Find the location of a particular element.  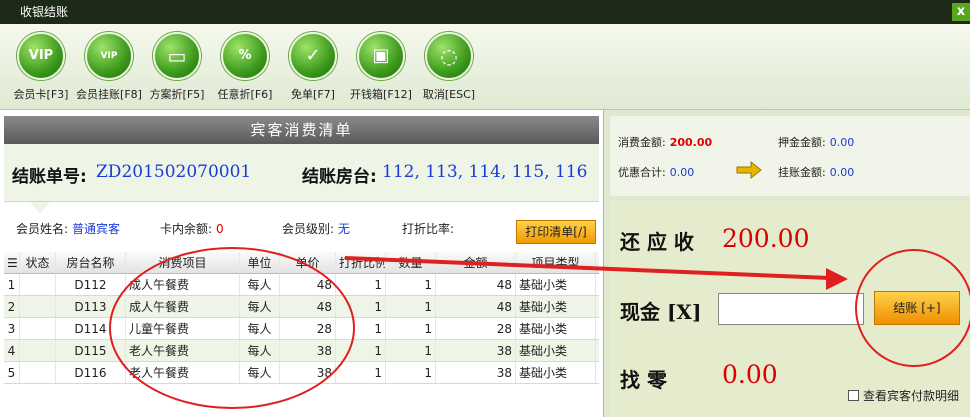

custom-discount-button: % 任意折[F6] is located at coordinates (245, 70).